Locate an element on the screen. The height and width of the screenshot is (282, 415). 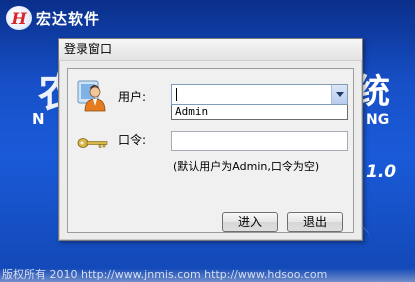
dialog-titlebar: 登录窗口 is located at coordinates (210, 50).